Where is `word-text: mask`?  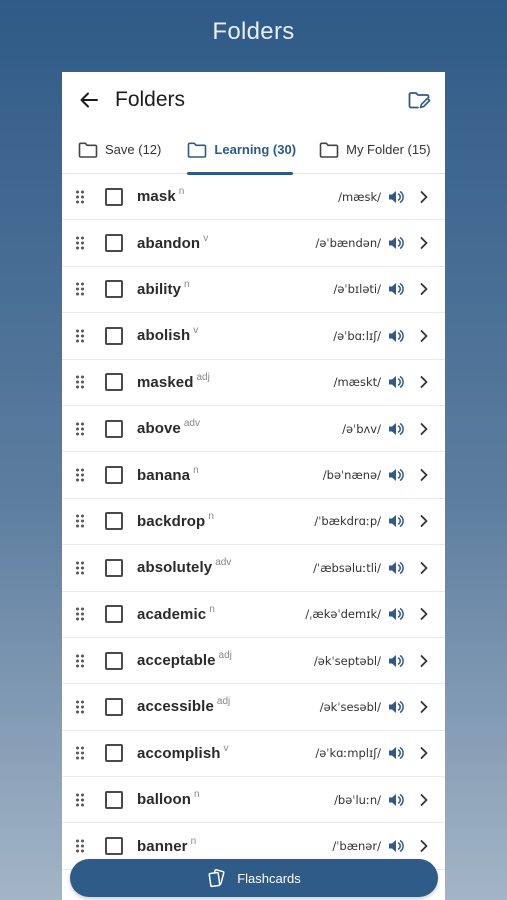
word-text: mask is located at coordinates (156, 197).